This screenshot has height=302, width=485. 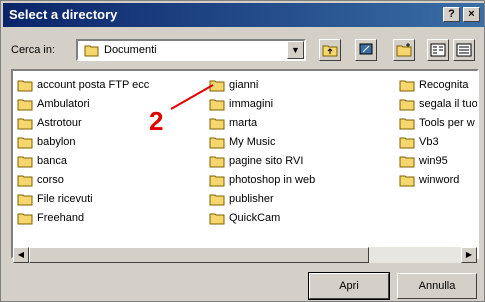 What do you see at coordinates (451, 14) in the screenshot?
I see `help-button: ?` at bounding box center [451, 14].